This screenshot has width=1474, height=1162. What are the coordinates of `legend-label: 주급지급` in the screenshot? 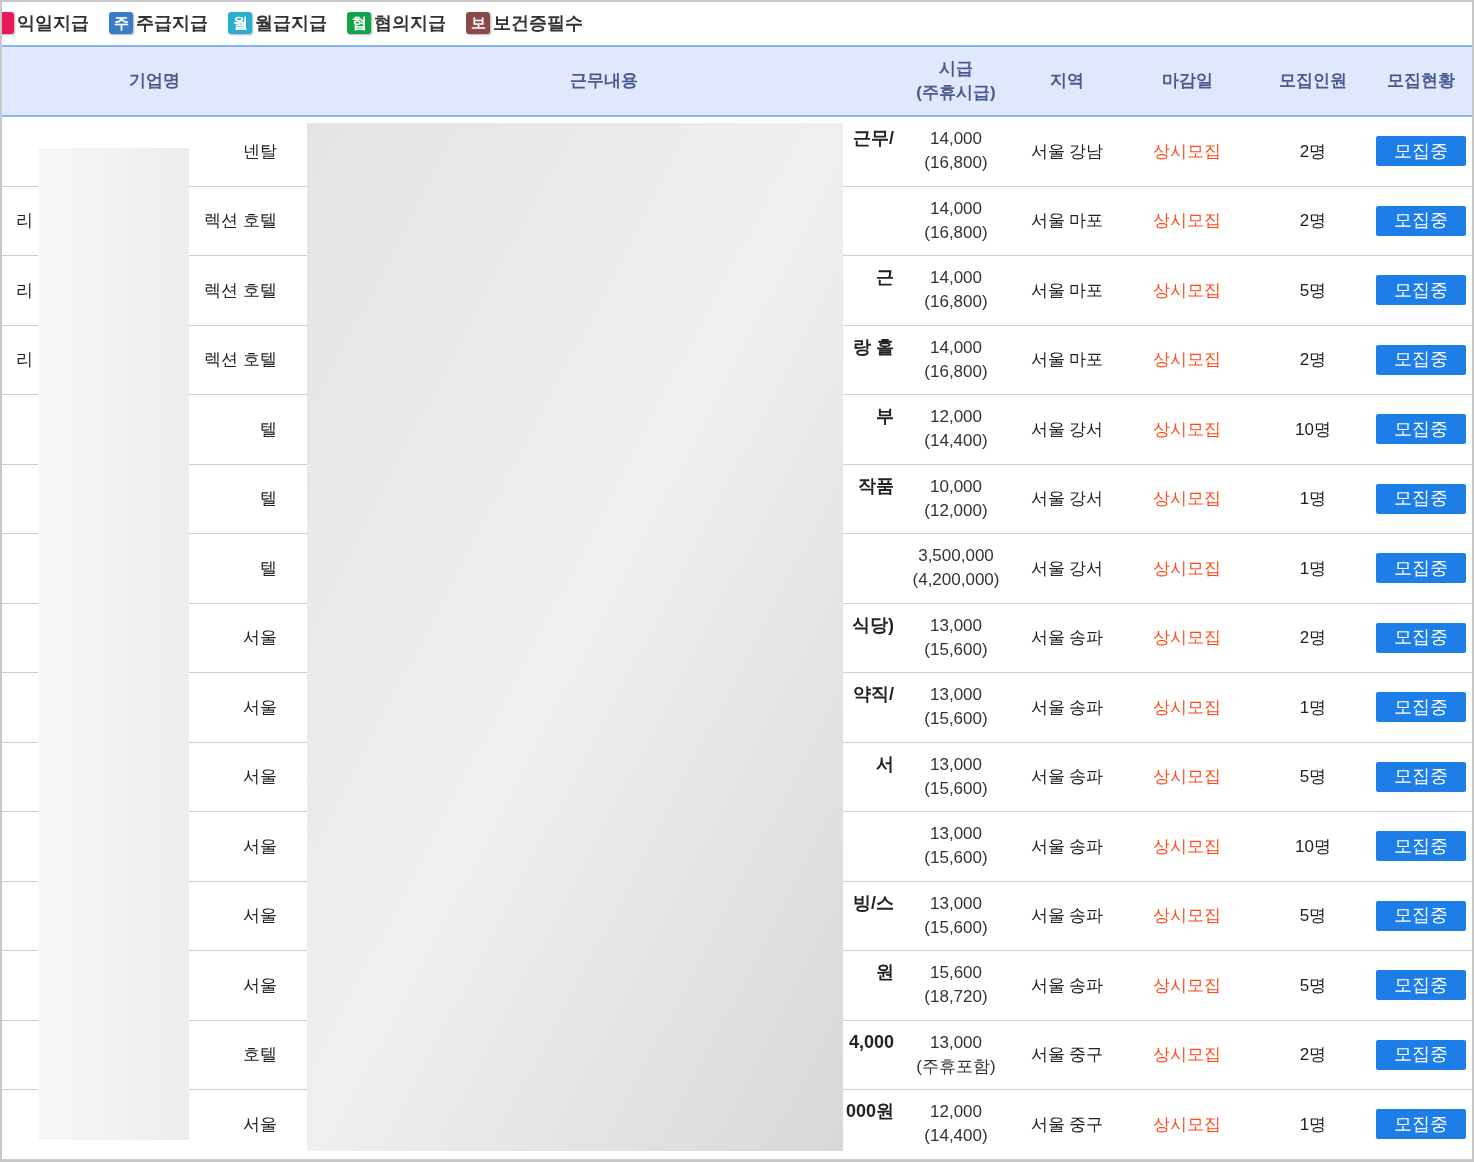 It's located at (172, 23).